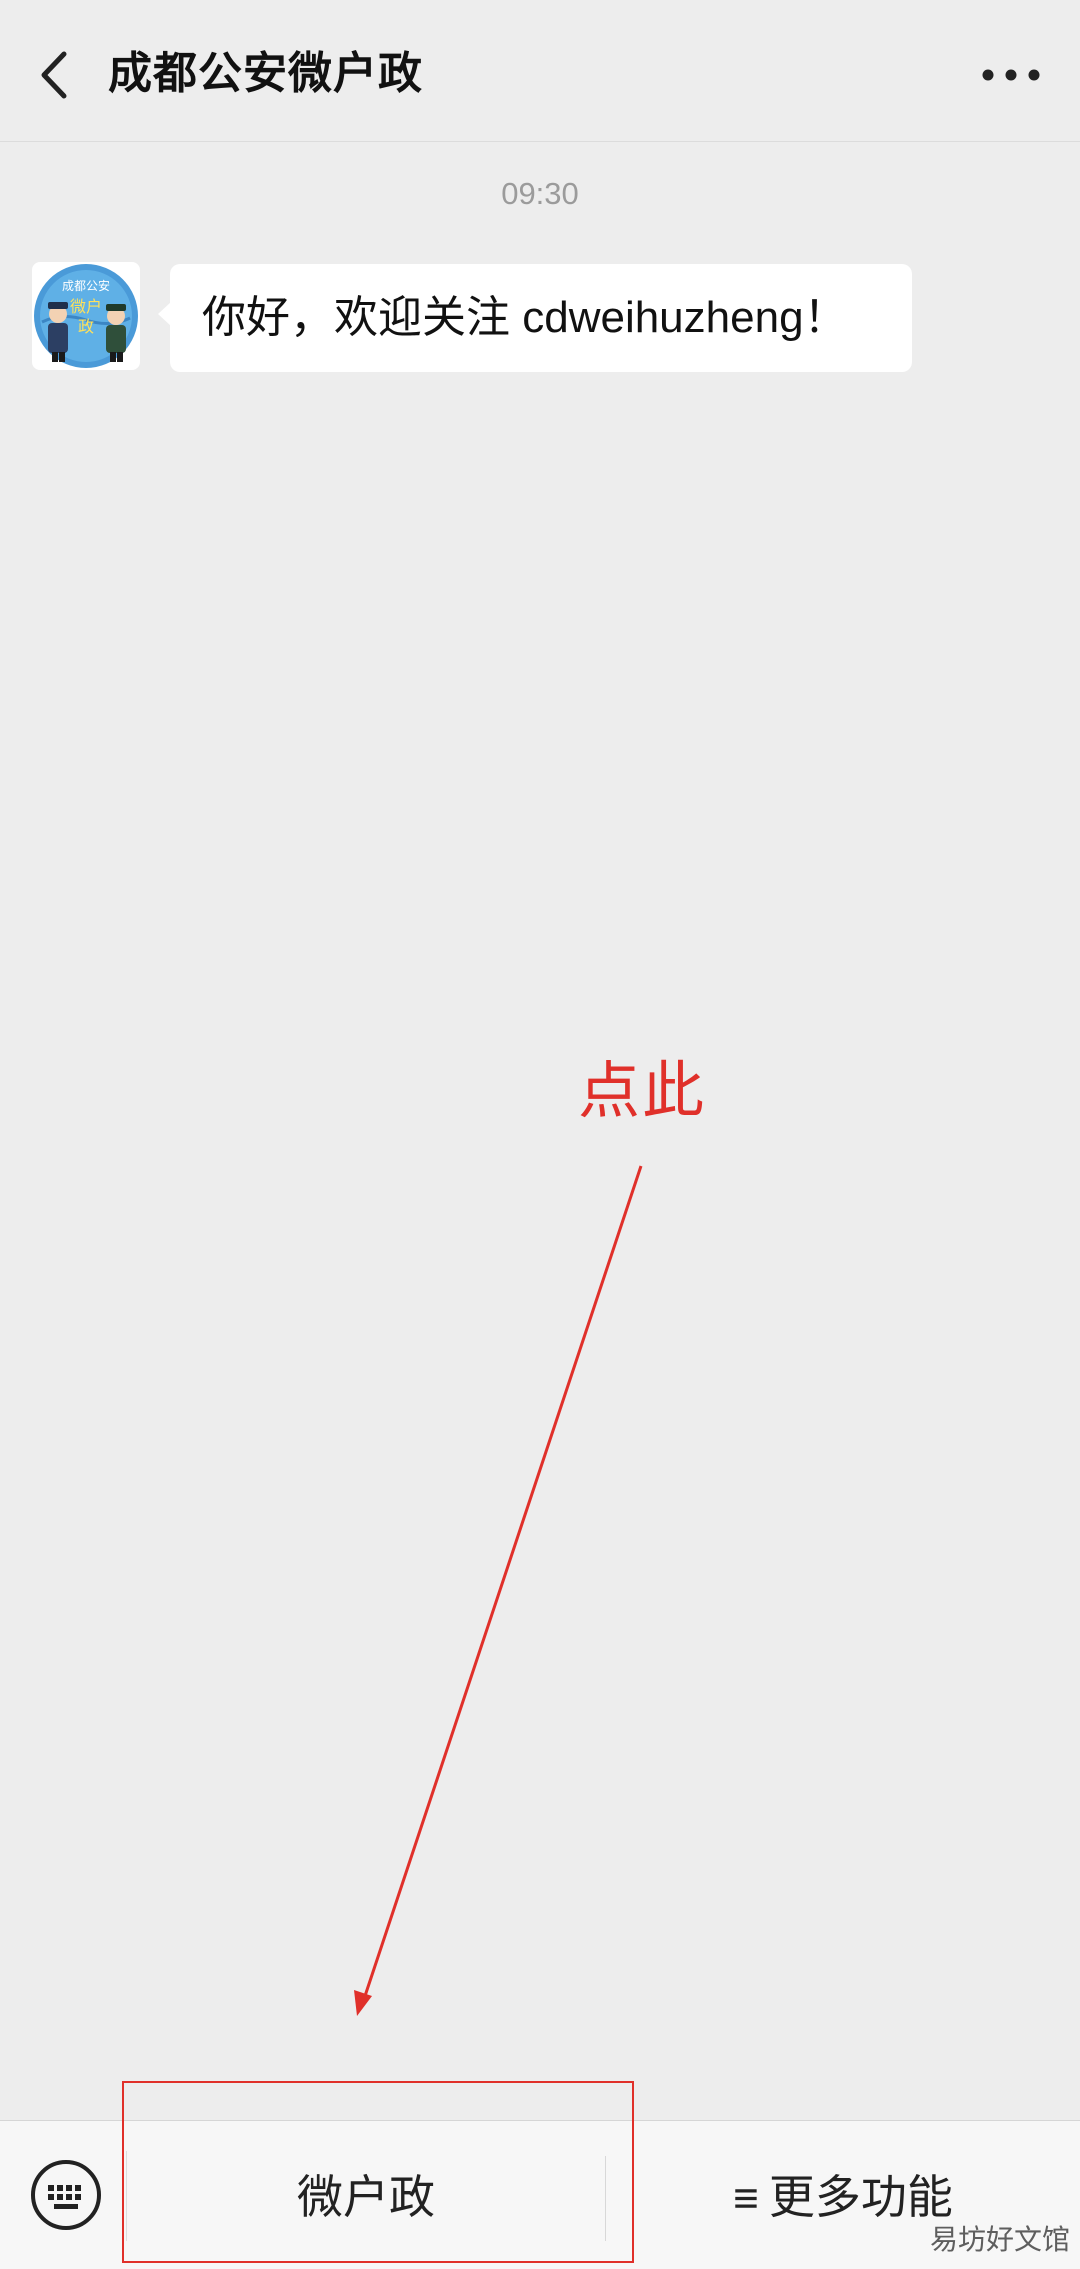 The height and width of the screenshot is (2269, 1080). Describe the element at coordinates (86, 306) in the screenshot. I see `svg-text: 微户` at that location.